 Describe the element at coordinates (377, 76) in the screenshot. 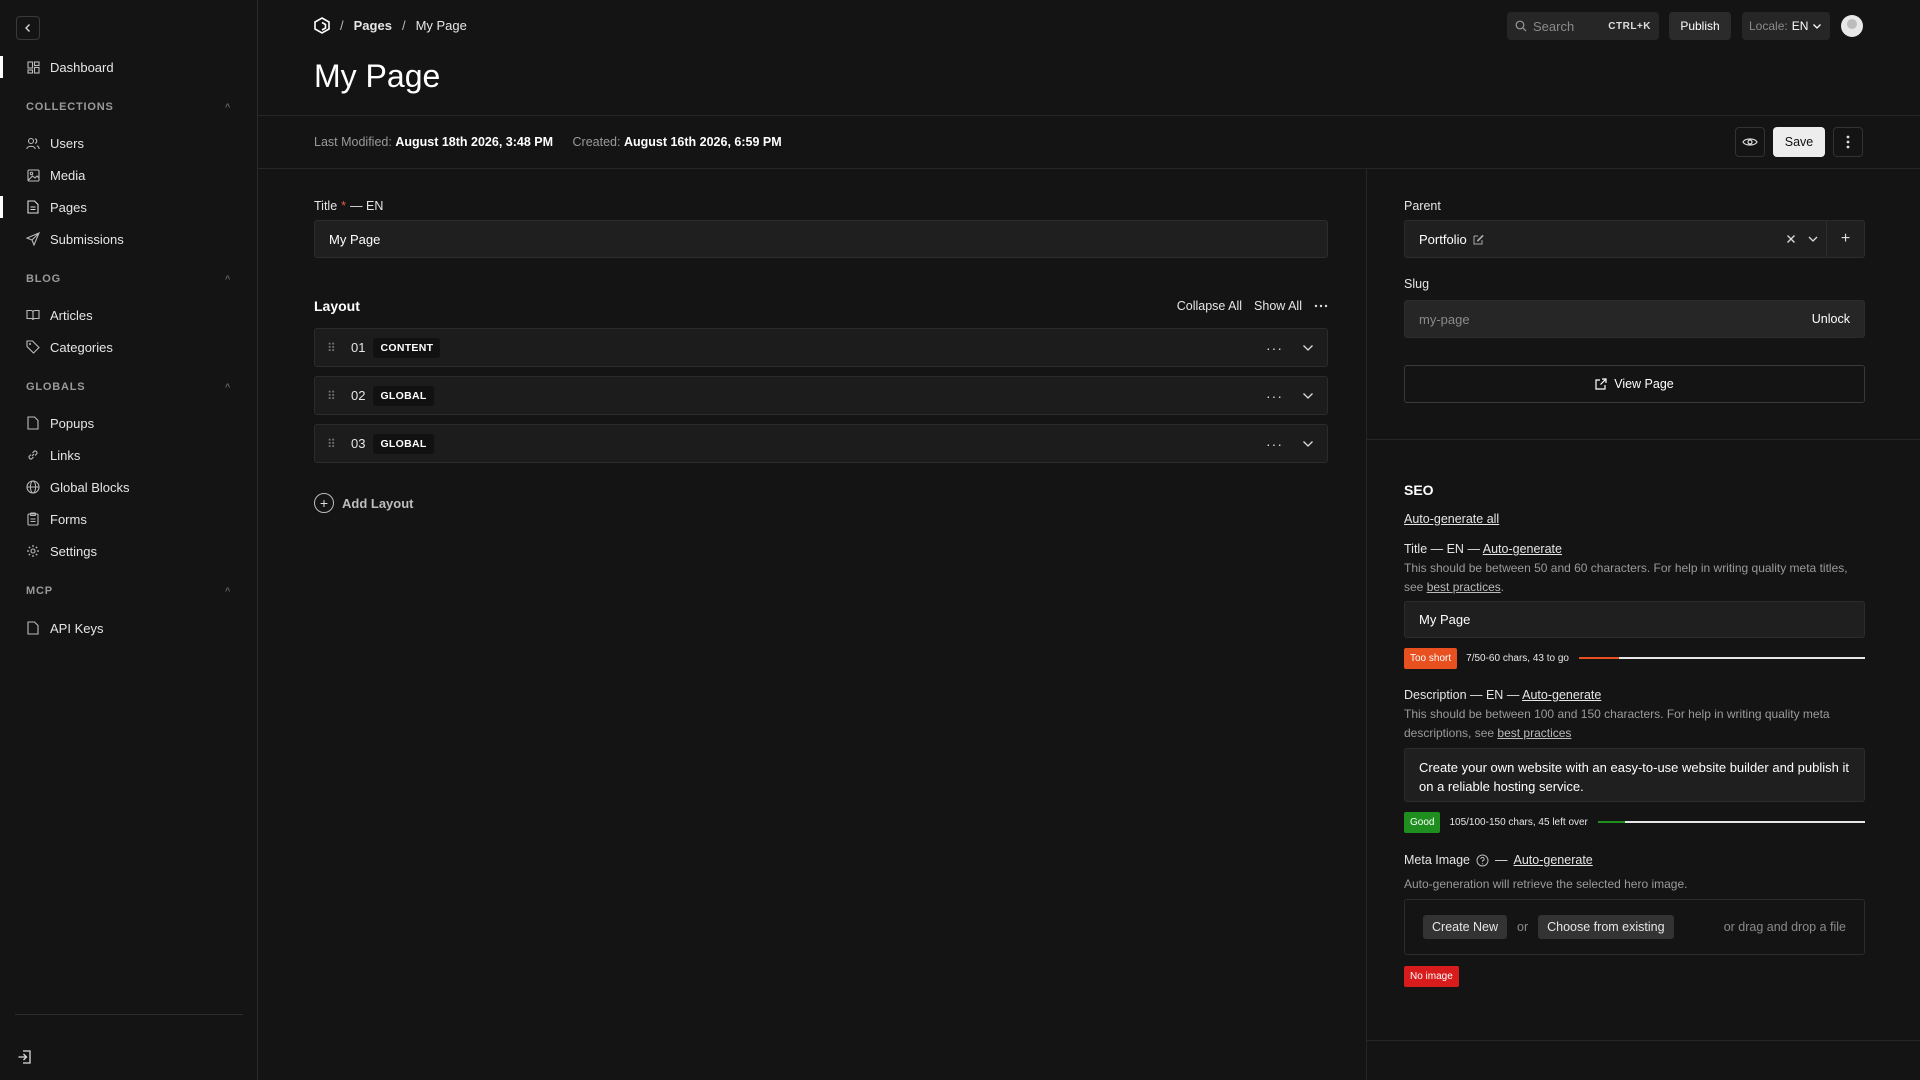

I see `page-title: My Page` at that location.